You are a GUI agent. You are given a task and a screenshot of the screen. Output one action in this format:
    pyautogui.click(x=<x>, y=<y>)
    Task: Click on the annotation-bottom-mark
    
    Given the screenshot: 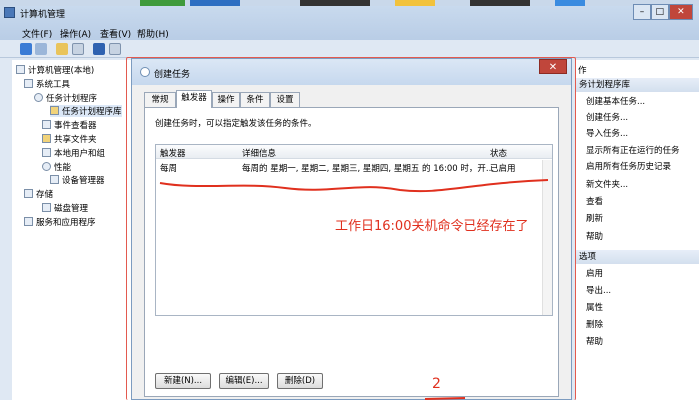 What is the action you would take?
    pyautogui.click(x=445, y=398)
    